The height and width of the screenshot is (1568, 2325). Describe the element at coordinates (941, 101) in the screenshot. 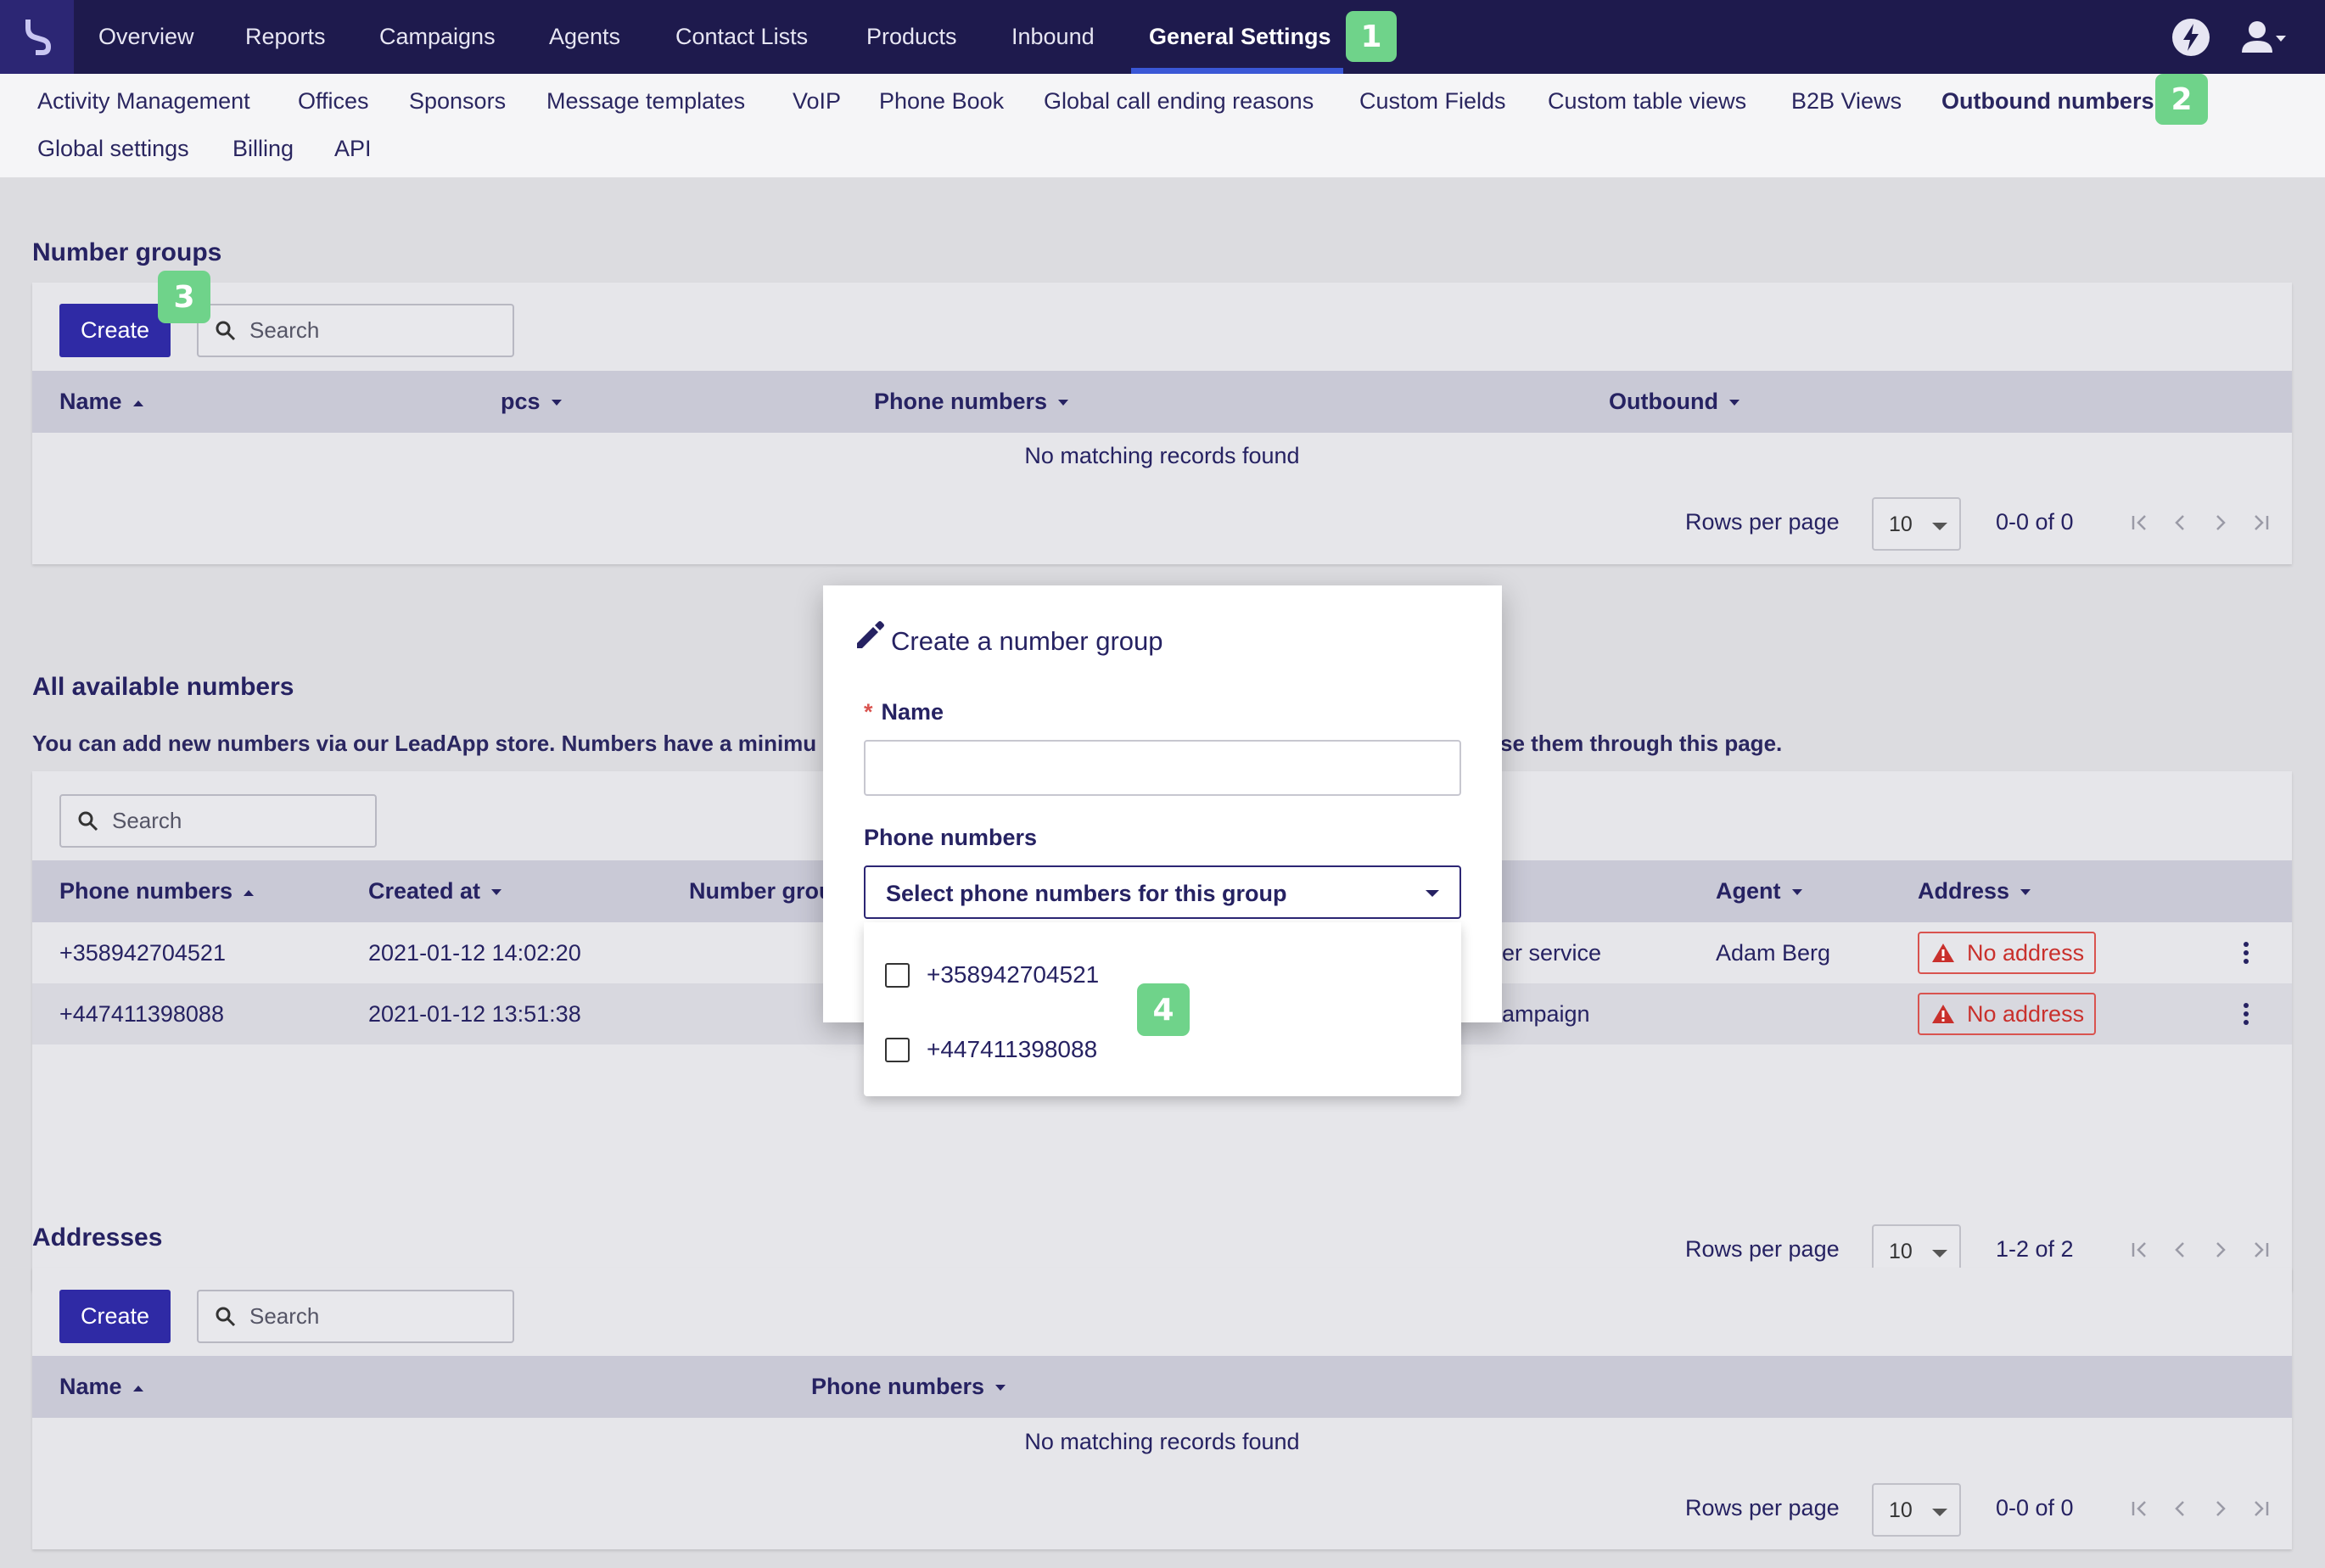

I see `subnav-phone-book: Phone Book` at that location.